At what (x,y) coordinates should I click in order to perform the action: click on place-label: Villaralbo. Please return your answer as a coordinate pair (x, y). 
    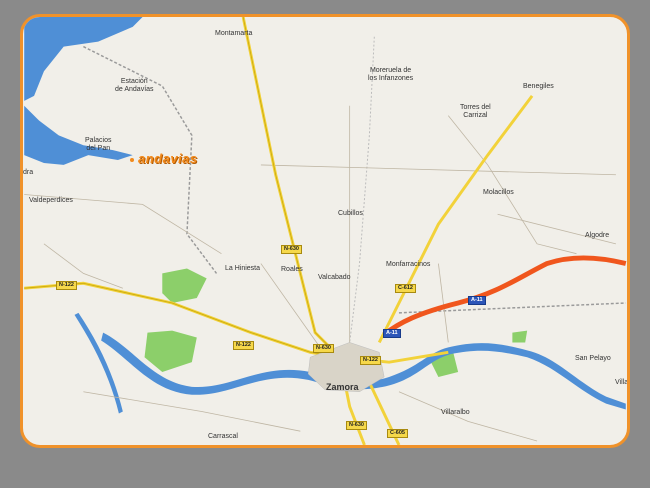
    Looking at the image, I should click on (455, 412).